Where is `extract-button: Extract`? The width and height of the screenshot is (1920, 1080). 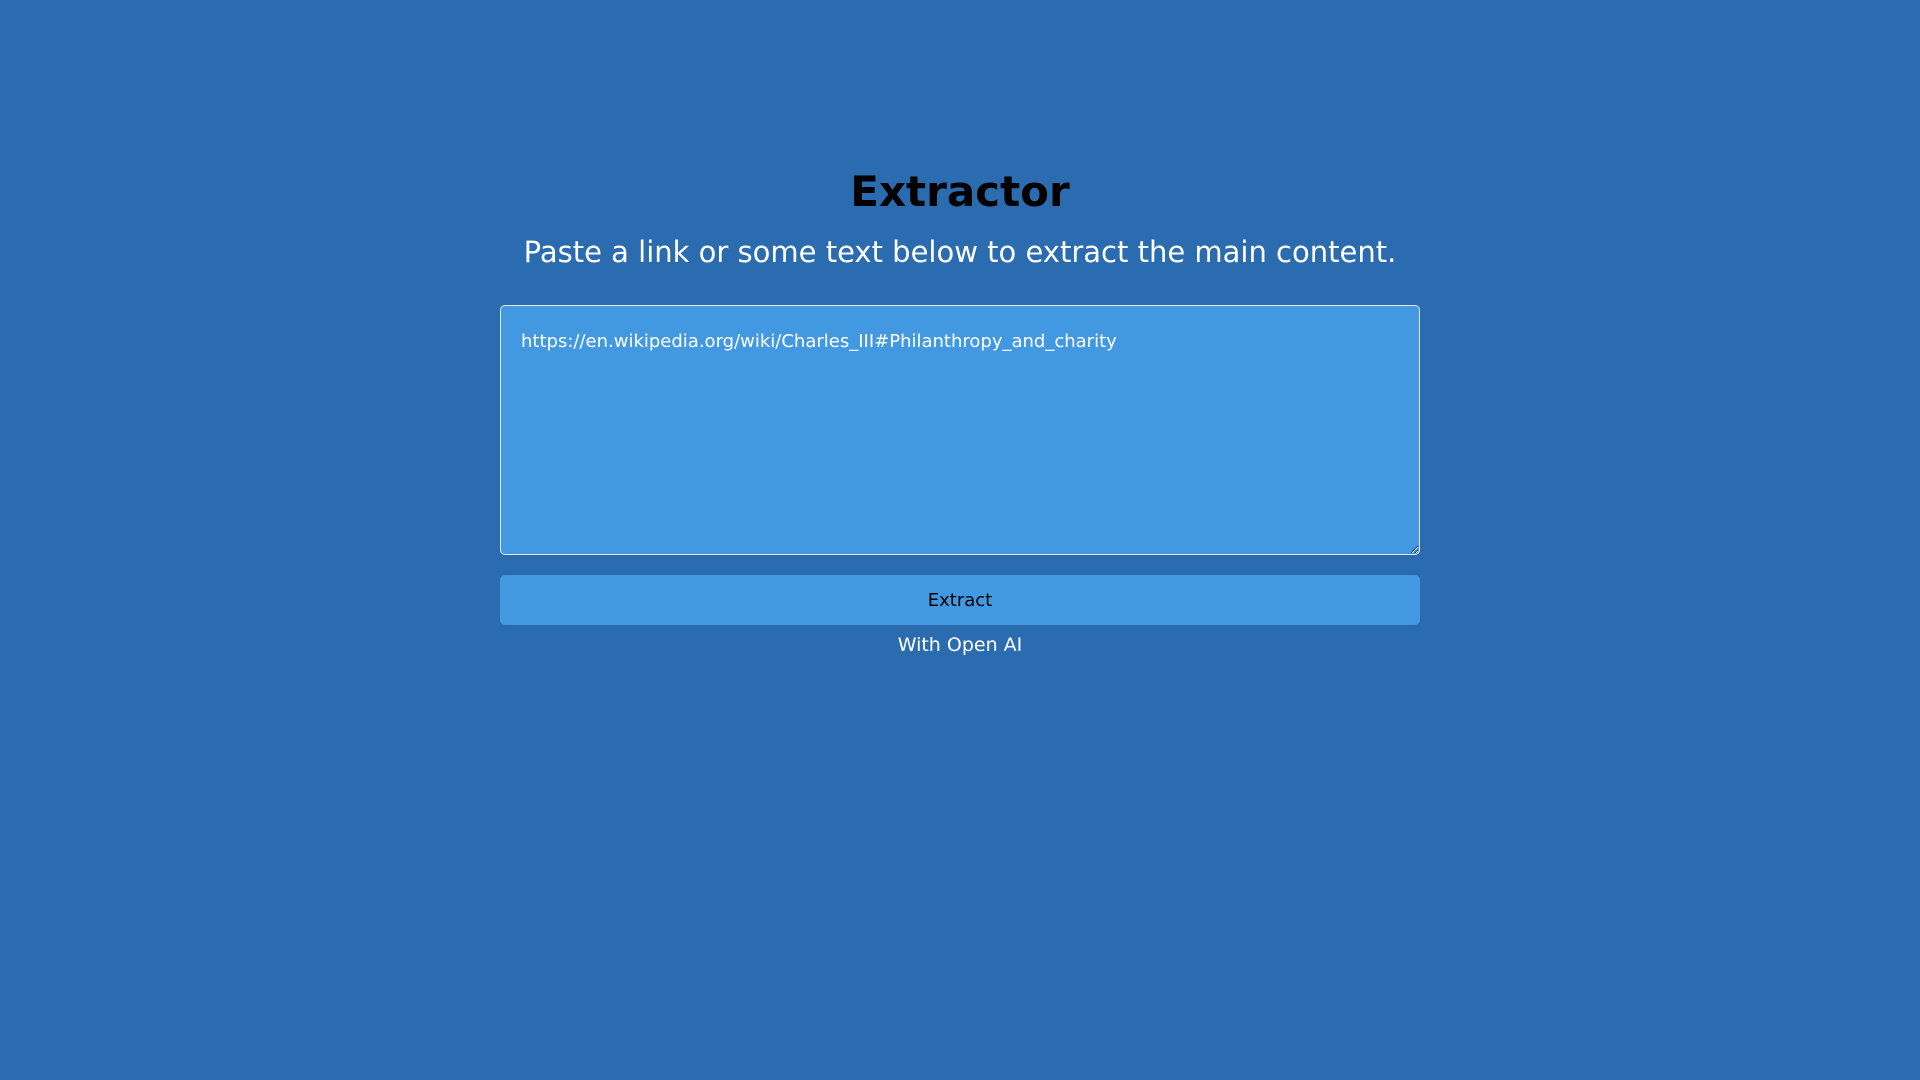 extract-button: Extract is located at coordinates (960, 600).